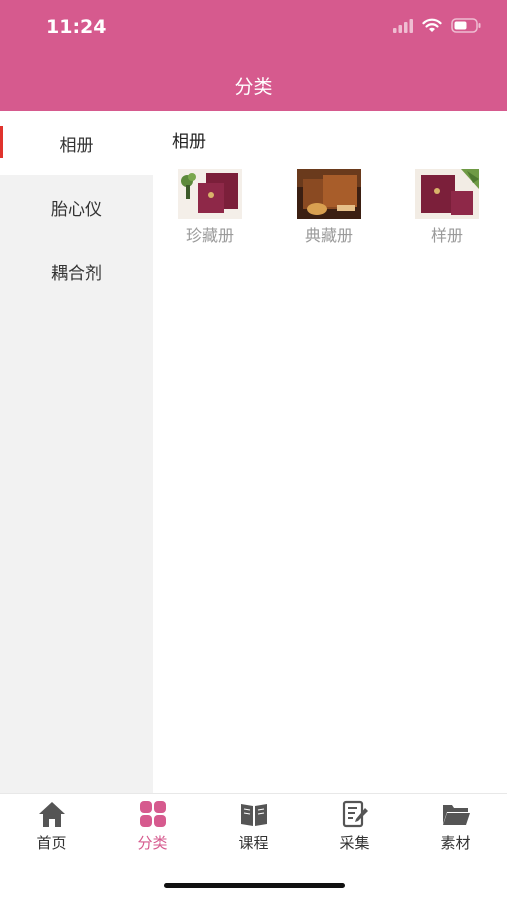 This screenshot has width=507, height=900. What do you see at coordinates (328, 235) in the screenshot?
I see `product-label: 典藏册` at bounding box center [328, 235].